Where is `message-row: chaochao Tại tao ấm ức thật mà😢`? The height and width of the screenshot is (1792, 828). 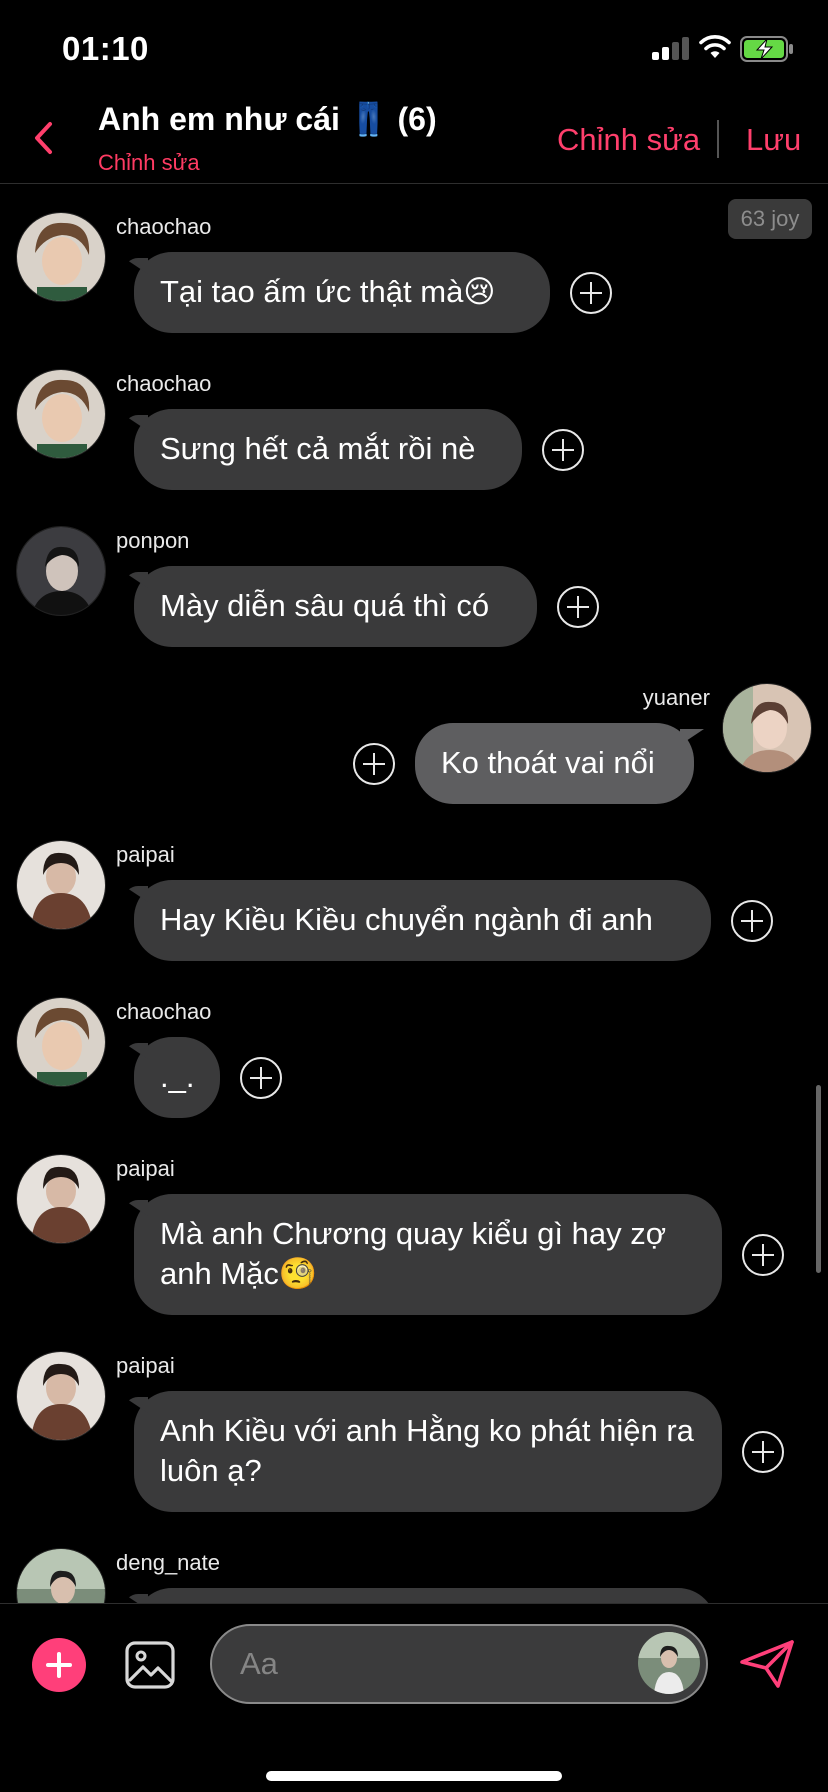 message-row: chaochao Tại tao ấm ức thật mà😢 is located at coordinates (414, 260).